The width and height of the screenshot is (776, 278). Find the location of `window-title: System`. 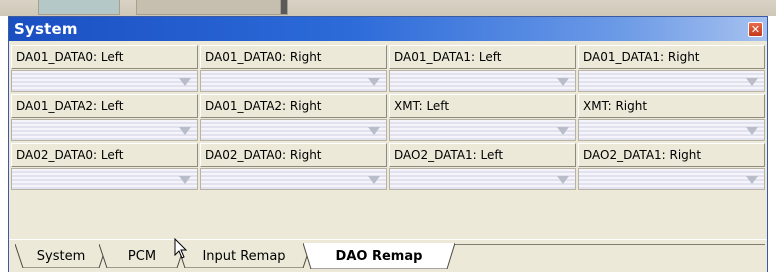

window-title: System is located at coordinates (46, 29).